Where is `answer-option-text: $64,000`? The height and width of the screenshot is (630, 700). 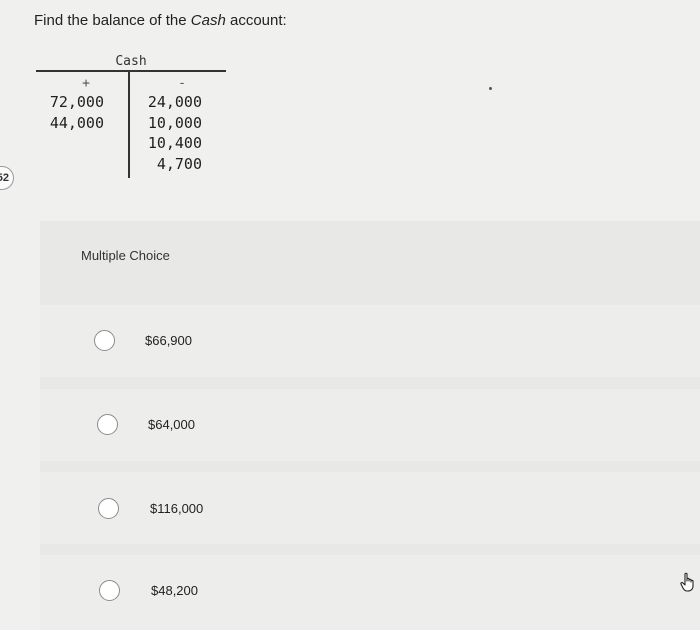 answer-option-text: $64,000 is located at coordinates (171, 424).